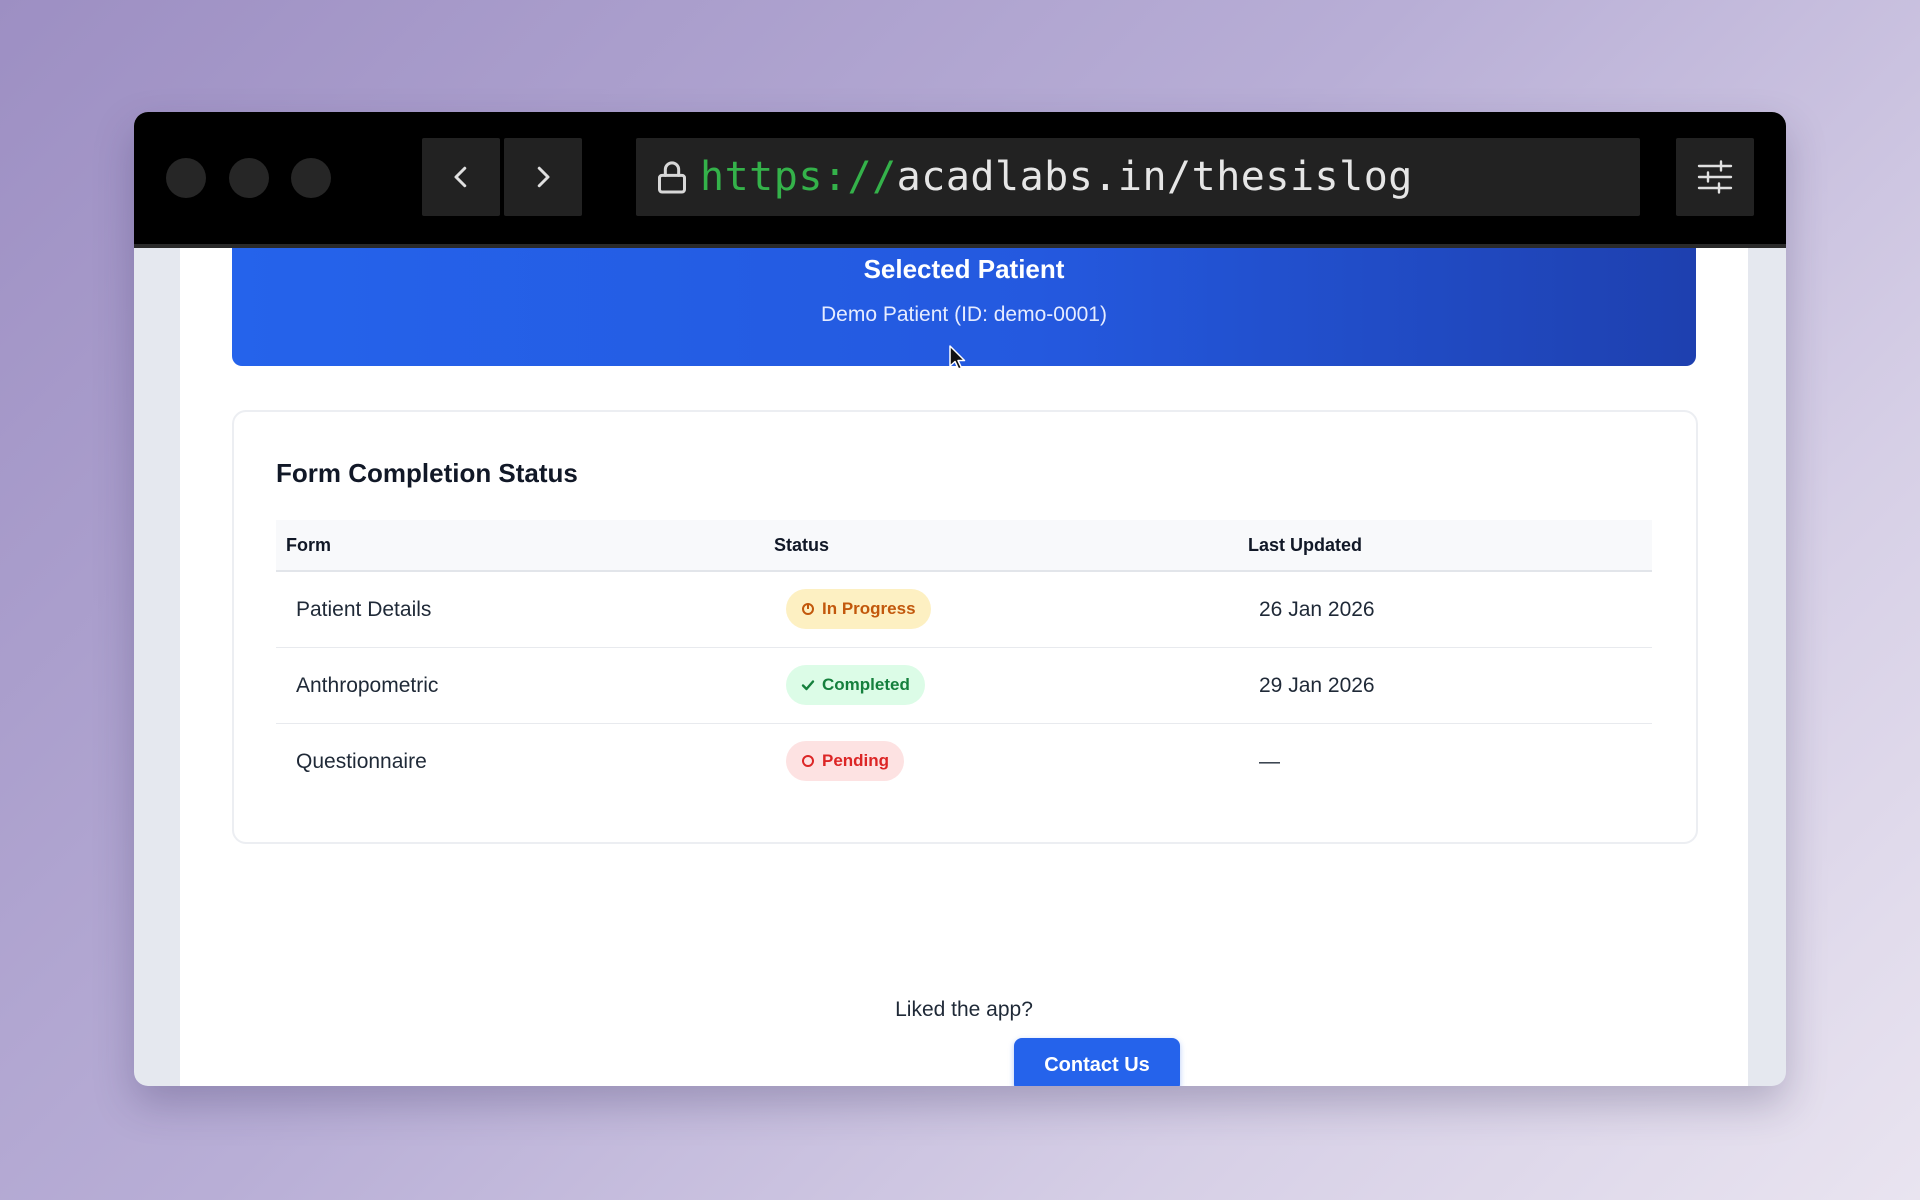 This screenshot has width=1920, height=1200. What do you see at coordinates (964, 610) in the screenshot?
I see `table-row: Patient Details In Progress 26 Jan 2026` at bounding box center [964, 610].